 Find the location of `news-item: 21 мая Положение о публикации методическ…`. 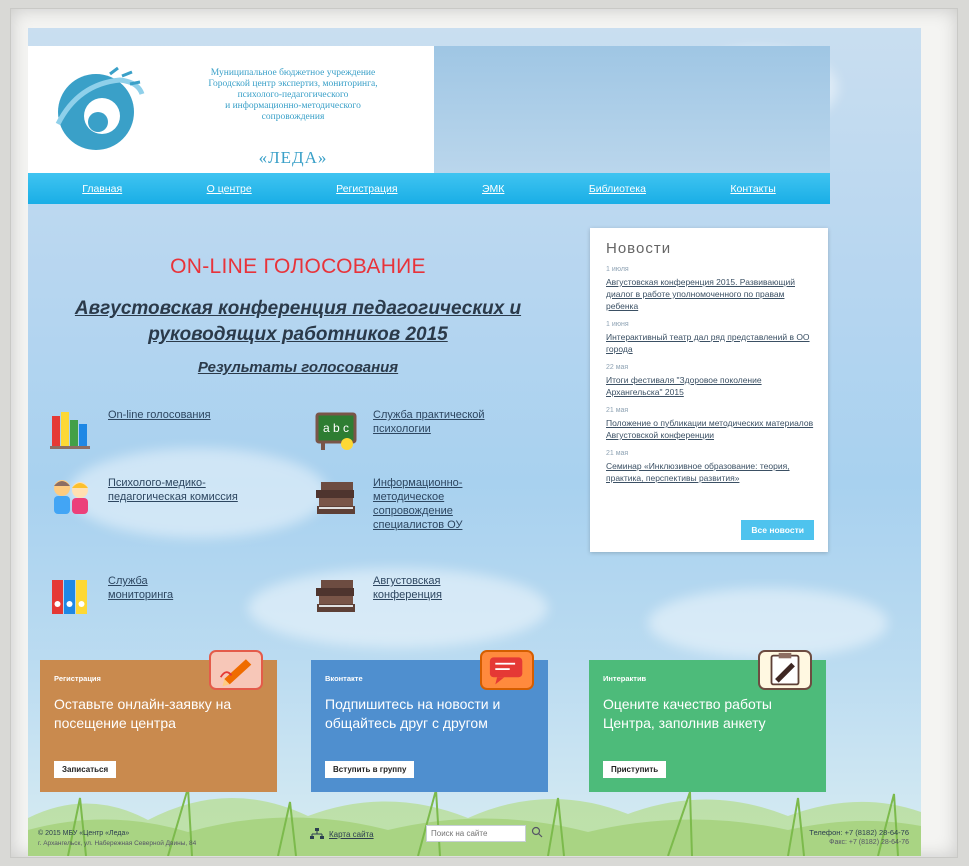

news-item: 21 мая Положение о публикации методическ… is located at coordinates (710, 424).